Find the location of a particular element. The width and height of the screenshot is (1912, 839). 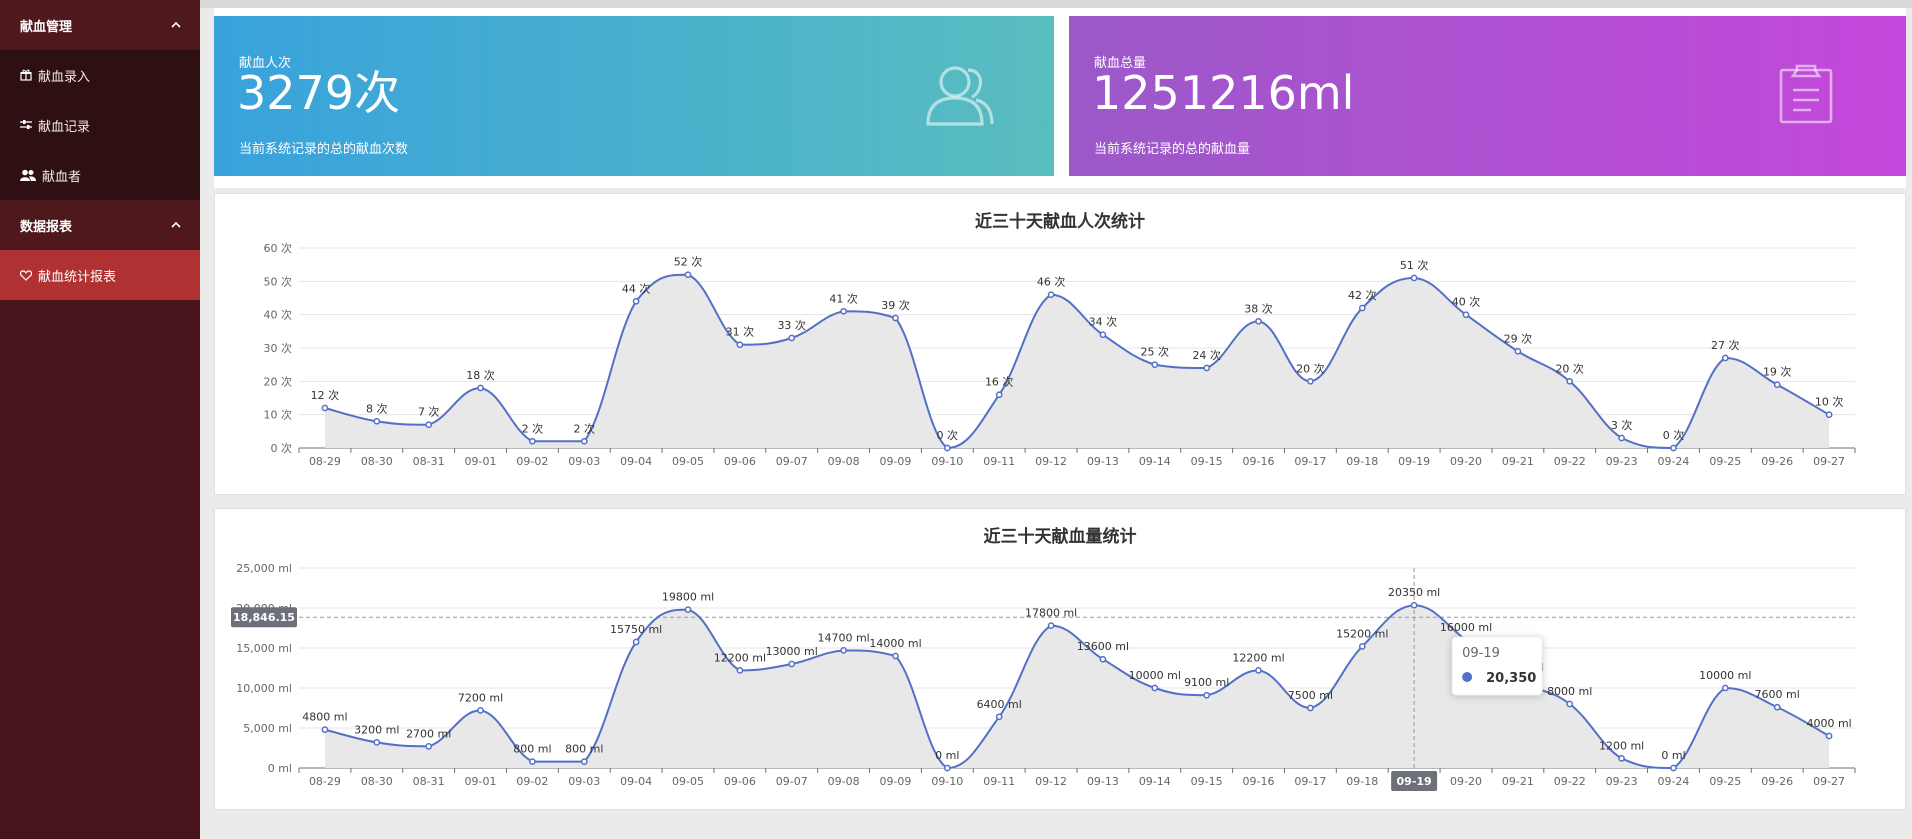

x-tick-label: 09-21 is located at coordinates (1518, 781).